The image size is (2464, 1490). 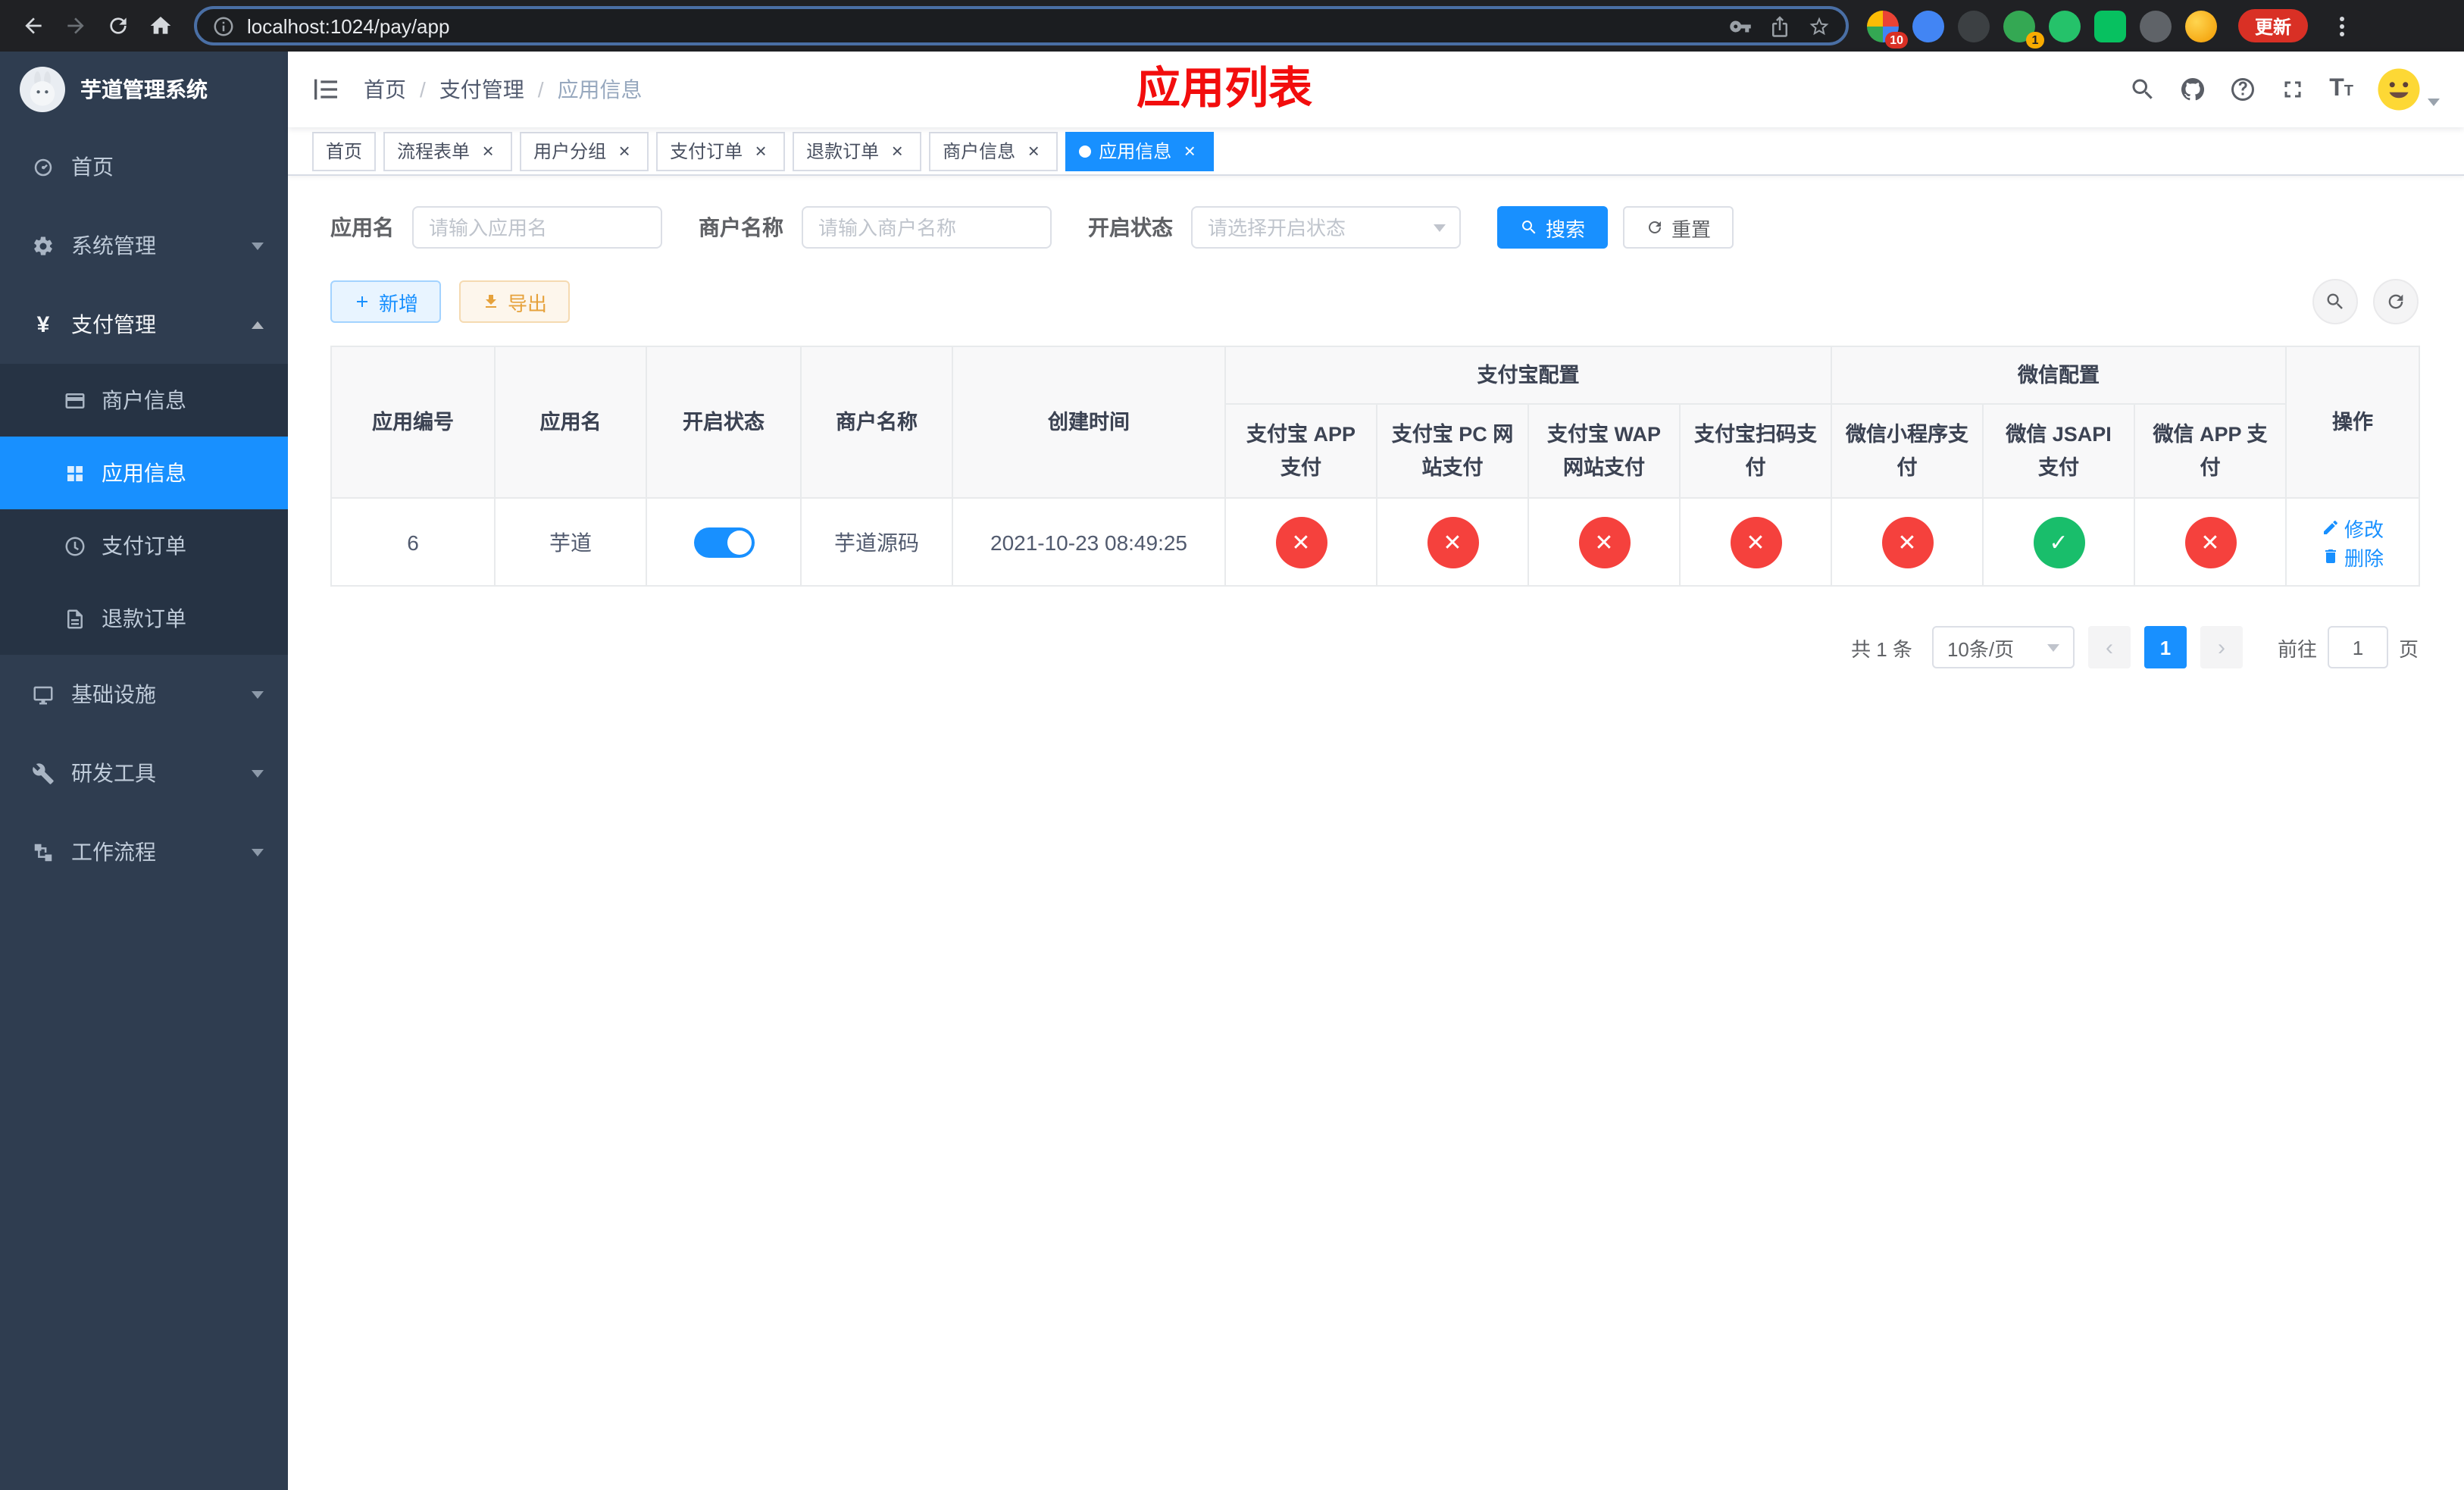 I want to click on app-name-input, so click(x=537, y=227).